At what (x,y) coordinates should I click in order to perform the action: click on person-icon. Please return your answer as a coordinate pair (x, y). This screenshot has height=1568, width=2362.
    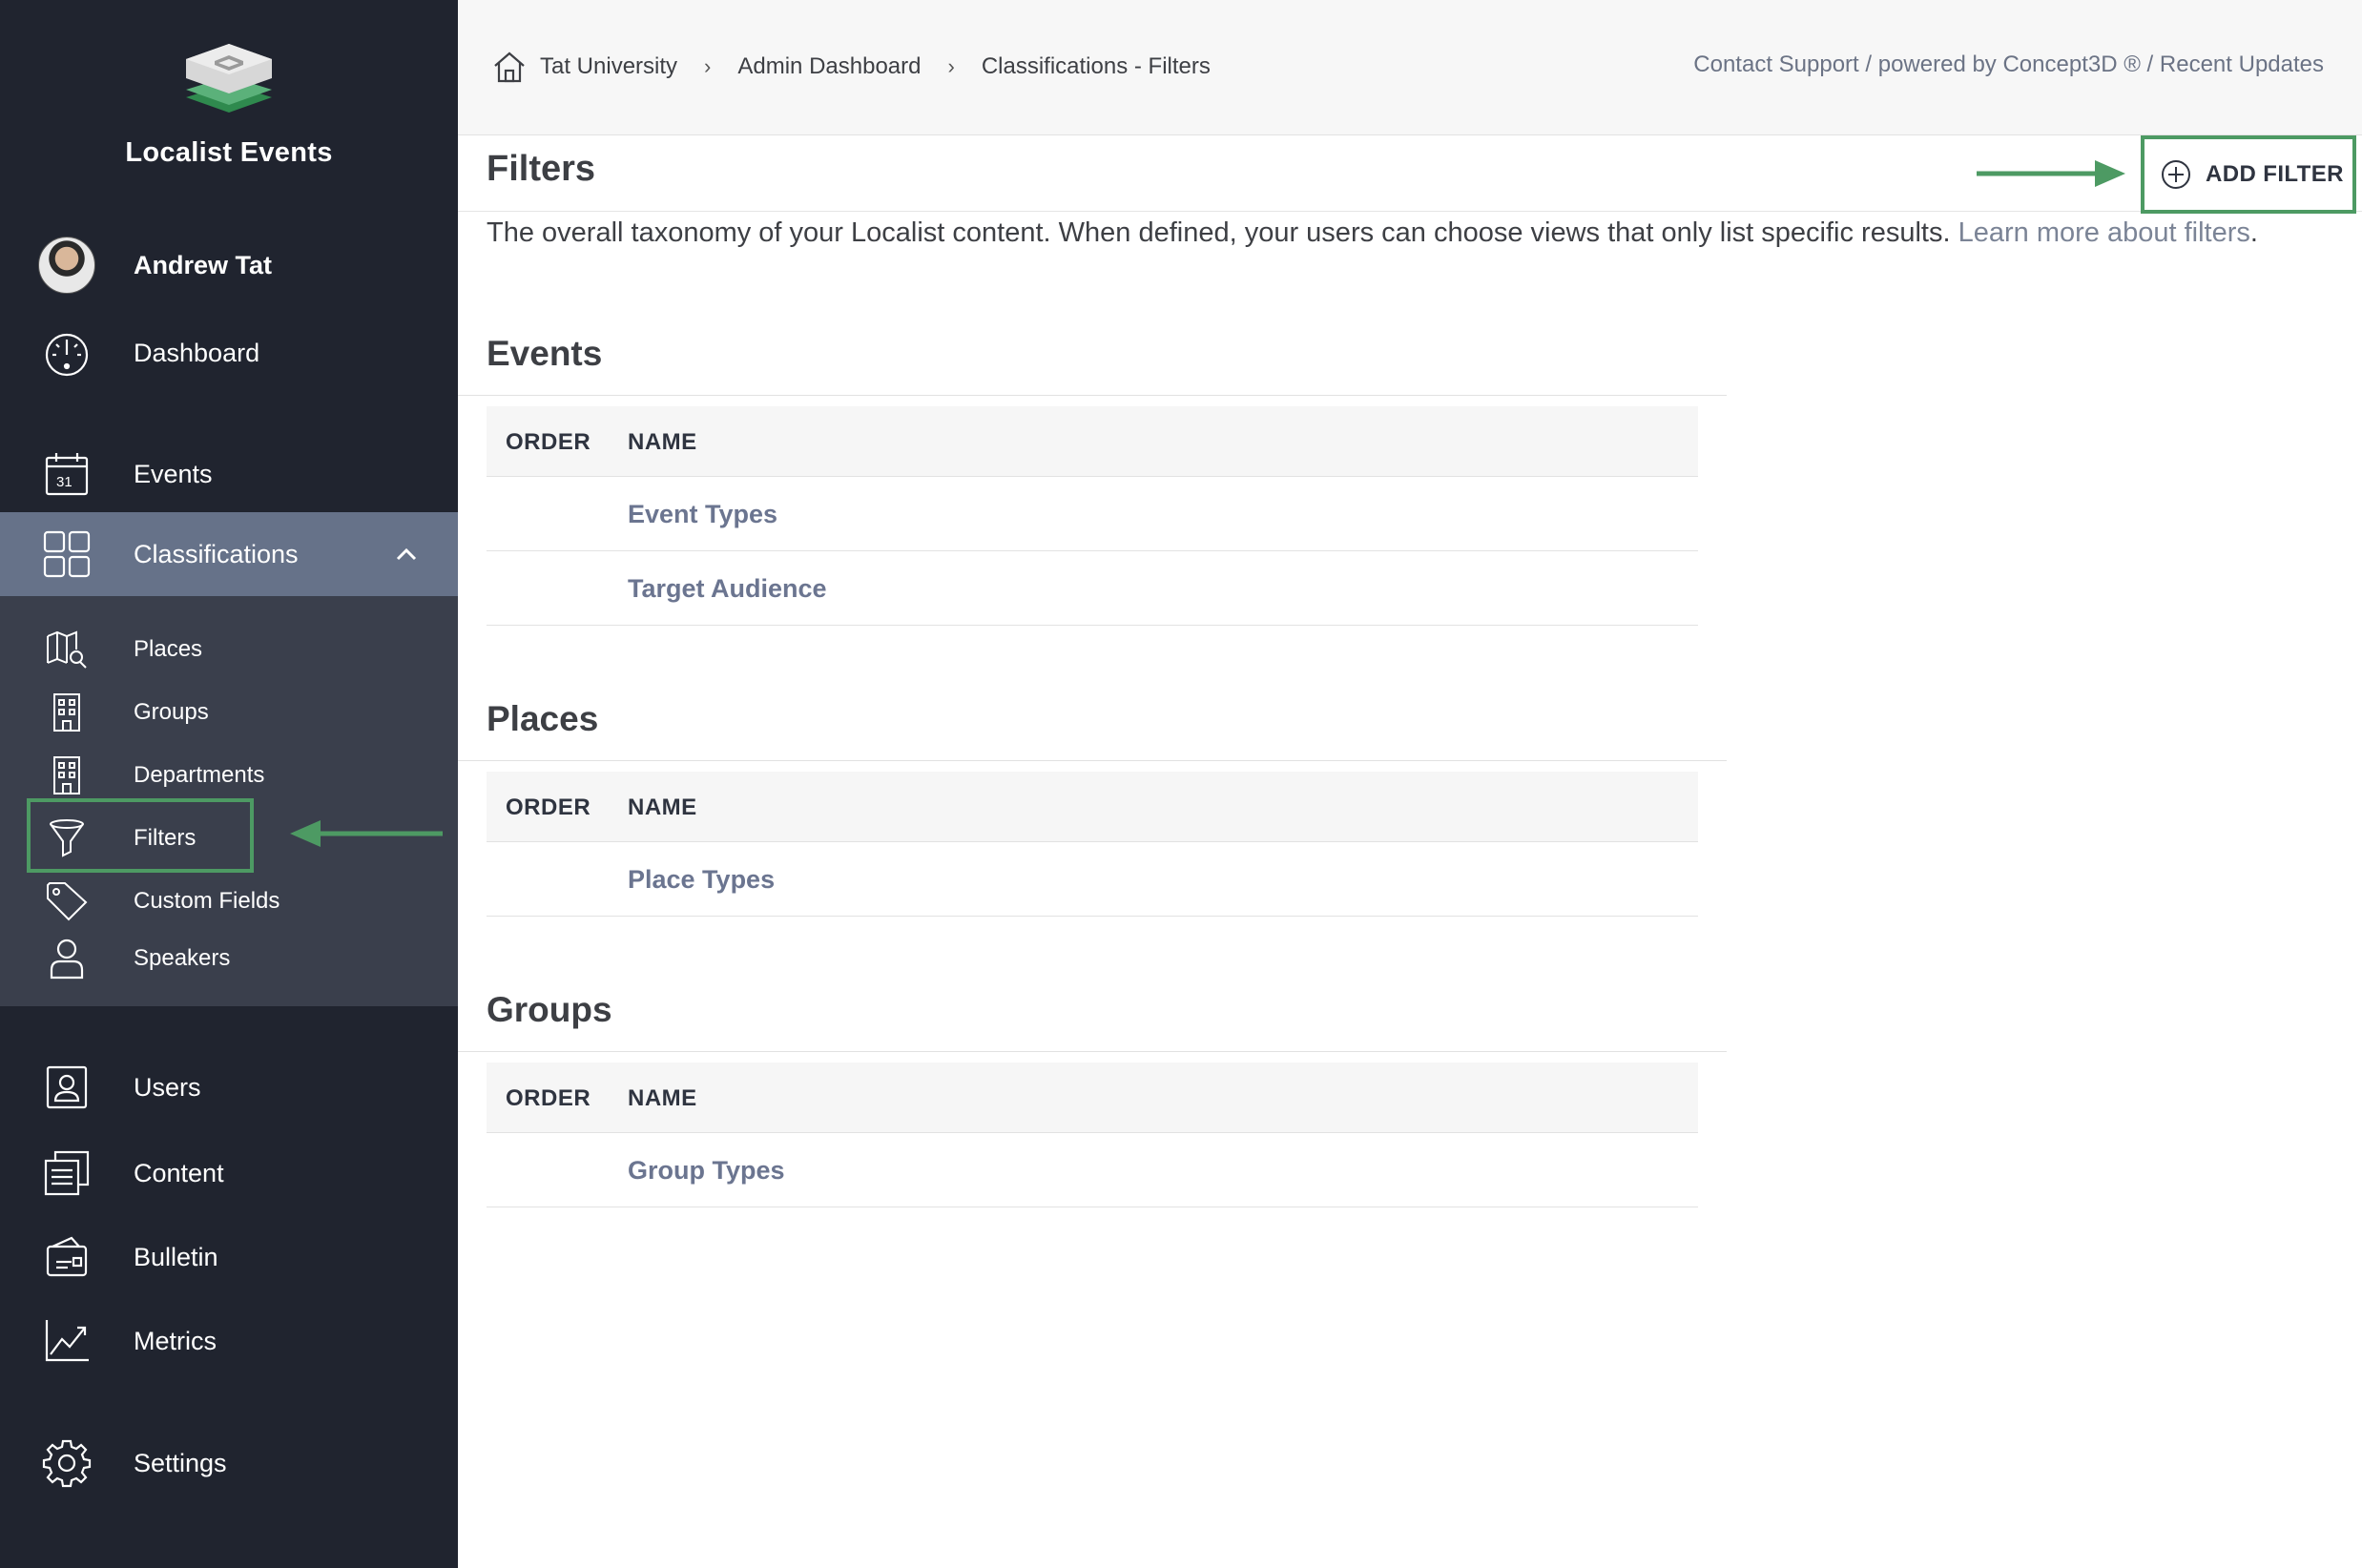
    Looking at the image, I should click on (66, 958).